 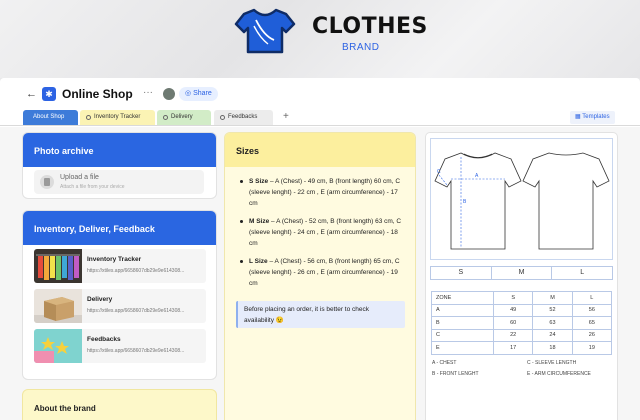 What do you see at coordinates (189, 93) in the screenshot?
I see `globe-icon: ◎` at bounding box center [189, 93].